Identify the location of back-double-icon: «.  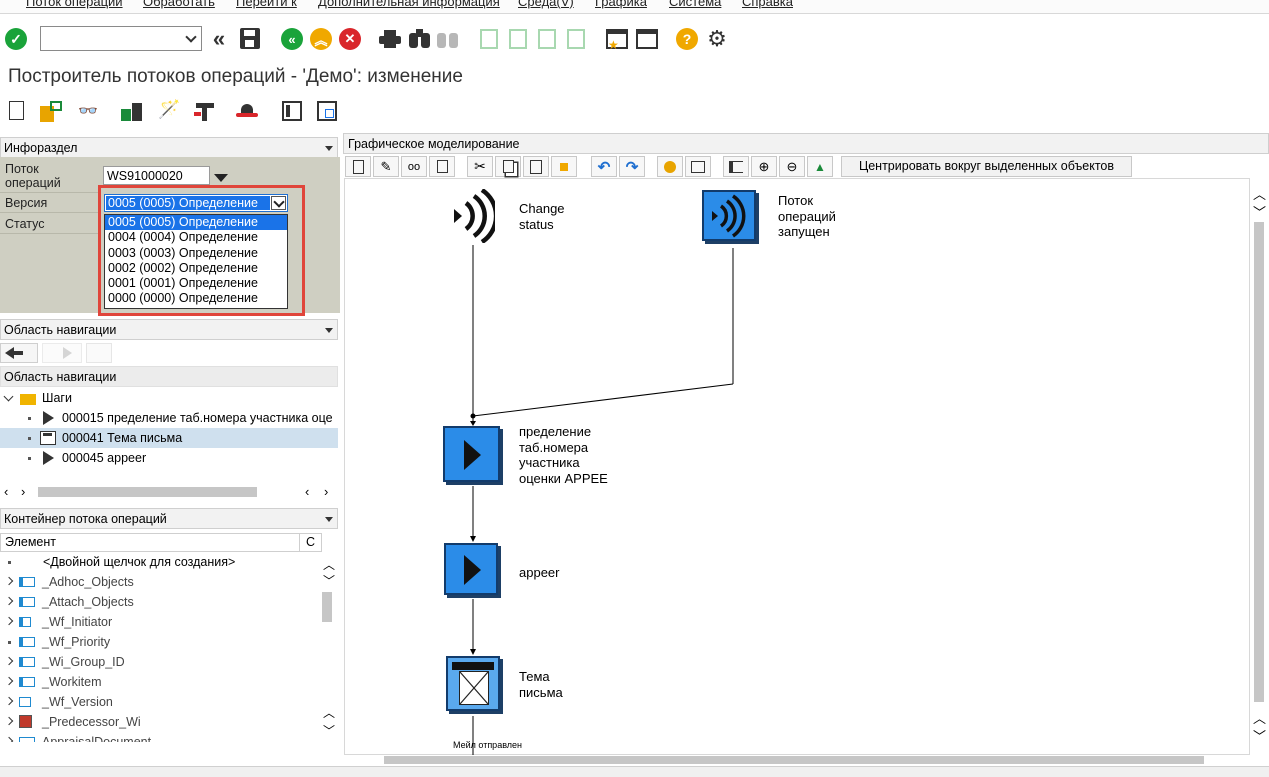
(219, 38).